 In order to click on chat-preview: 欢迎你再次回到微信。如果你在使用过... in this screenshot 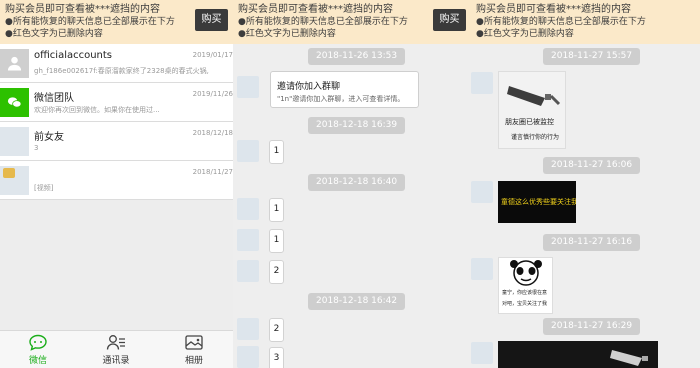, I will do `click(97, 110)`.